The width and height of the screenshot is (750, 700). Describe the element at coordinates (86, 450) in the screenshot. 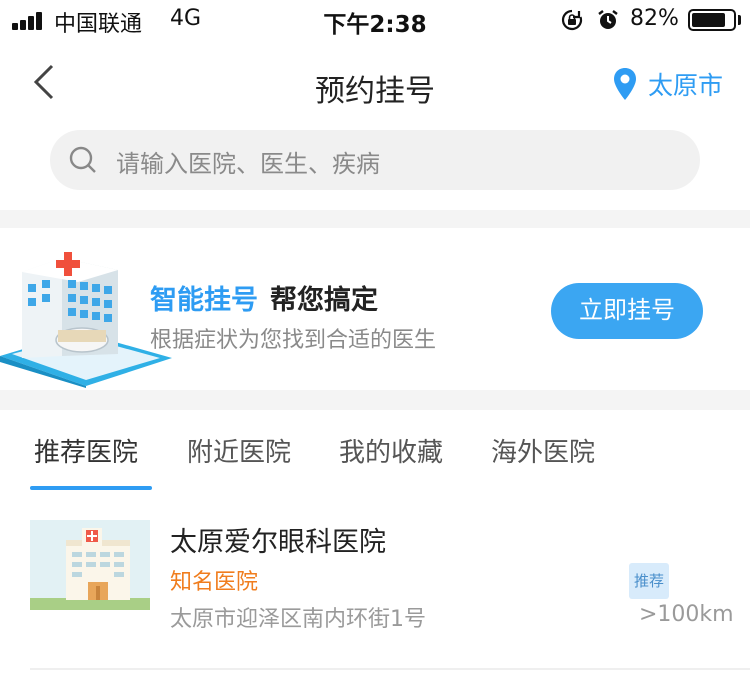

I see `tab-recommended: 推荐医院` at that location.